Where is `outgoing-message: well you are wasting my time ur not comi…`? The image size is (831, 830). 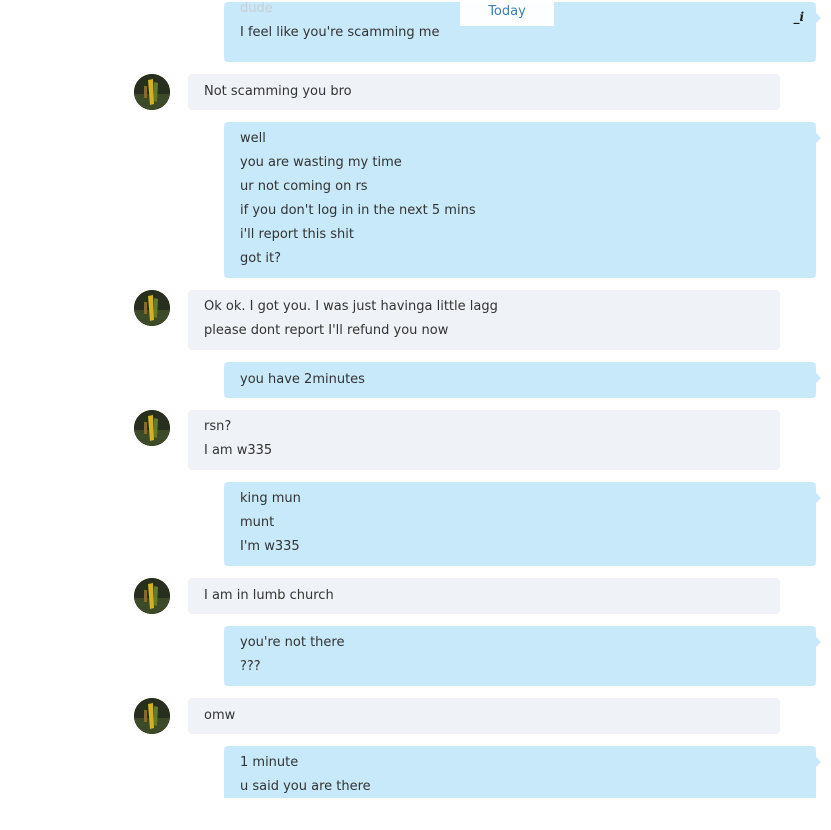 outgoing-message: well you are wasting my time ur not comi… is located at coordinates (522, 200).